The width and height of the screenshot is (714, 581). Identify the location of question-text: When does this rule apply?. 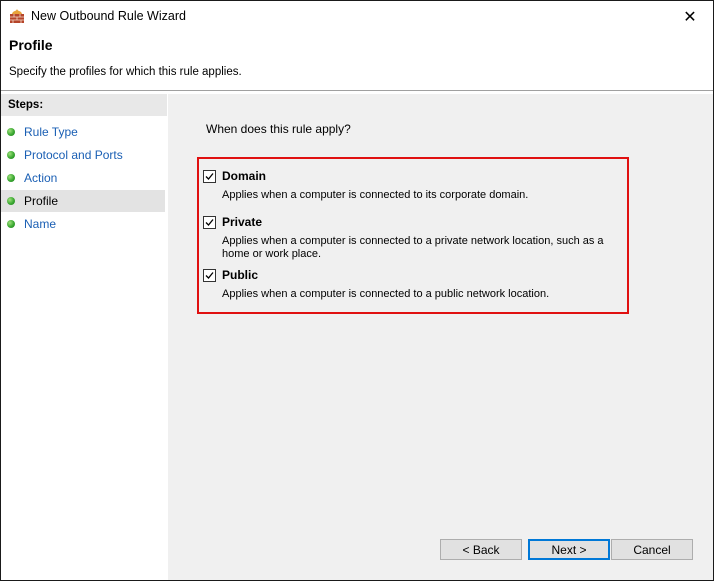
(278, 129).